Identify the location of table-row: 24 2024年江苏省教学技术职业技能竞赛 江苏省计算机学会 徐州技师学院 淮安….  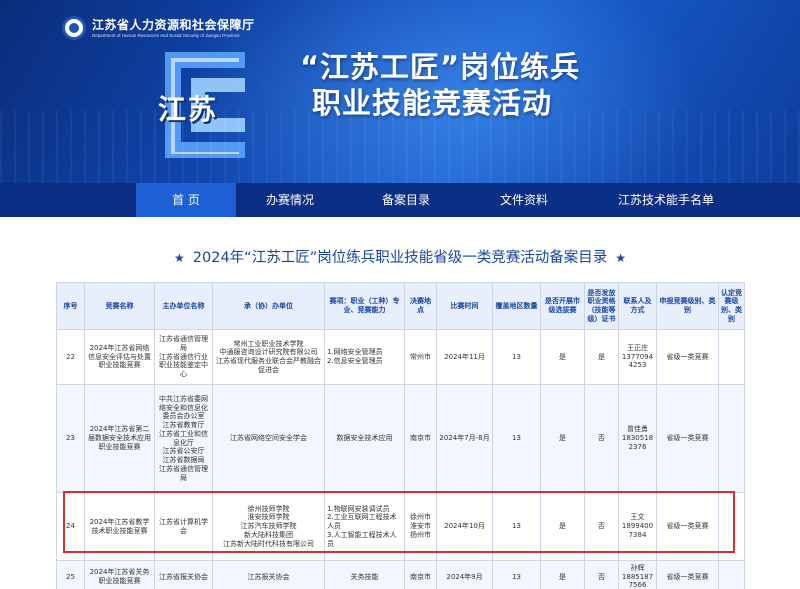
(400, 526).